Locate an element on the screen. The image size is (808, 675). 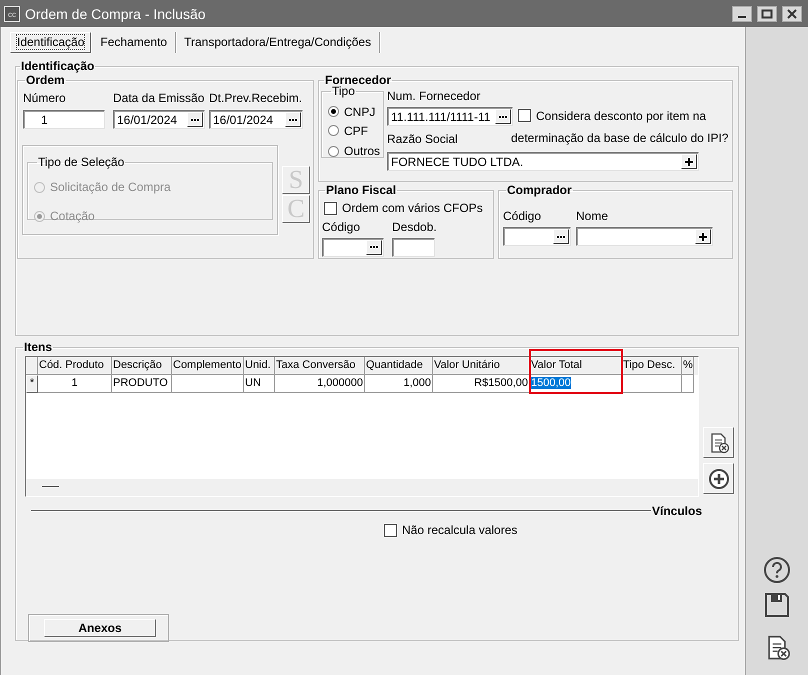
close-button is located at coordinates (792, 14).